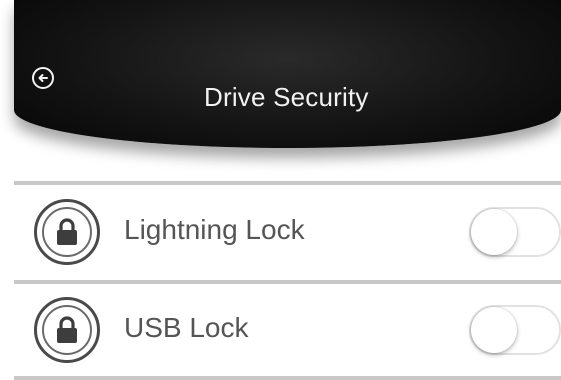 This screenshot has height=380, width=561. I want to click on setting-label-usb-lock: USB Lock, so click(186, 327).